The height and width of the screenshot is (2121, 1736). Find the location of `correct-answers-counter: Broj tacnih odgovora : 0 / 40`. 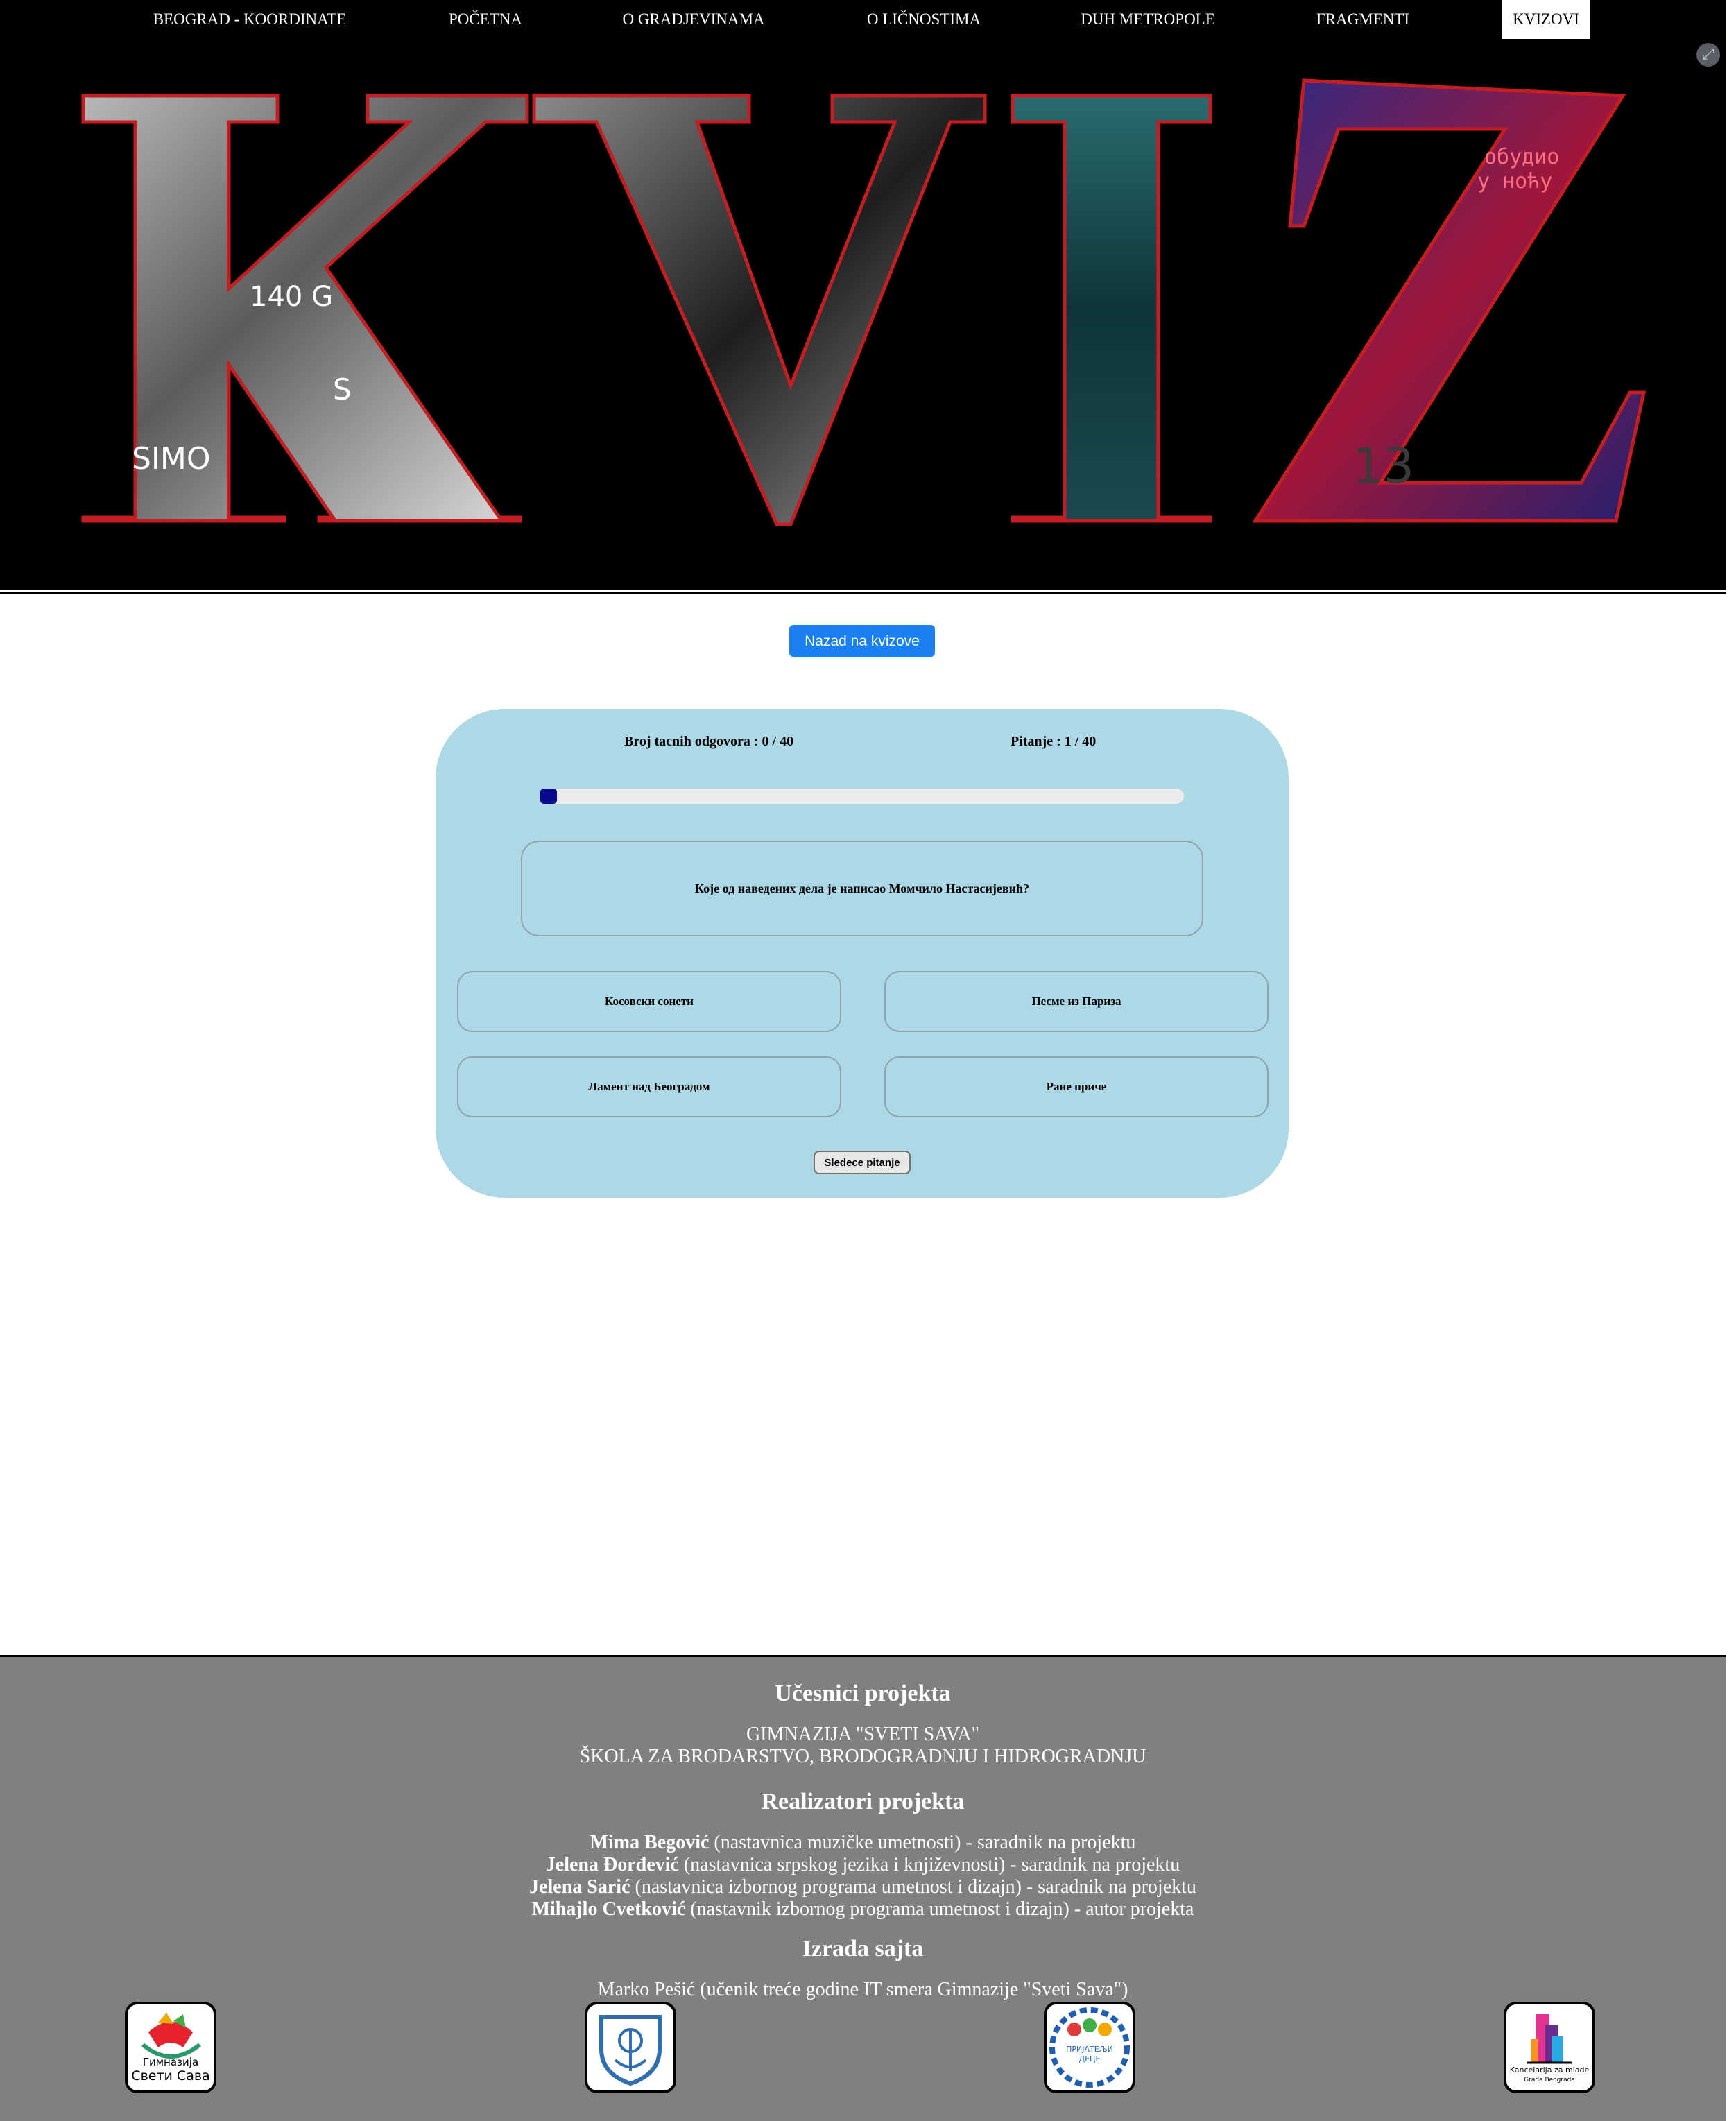

correct-answers-counter: Broj tacnih odgovora : 0 / 40 is located at coordinates (709, 741).